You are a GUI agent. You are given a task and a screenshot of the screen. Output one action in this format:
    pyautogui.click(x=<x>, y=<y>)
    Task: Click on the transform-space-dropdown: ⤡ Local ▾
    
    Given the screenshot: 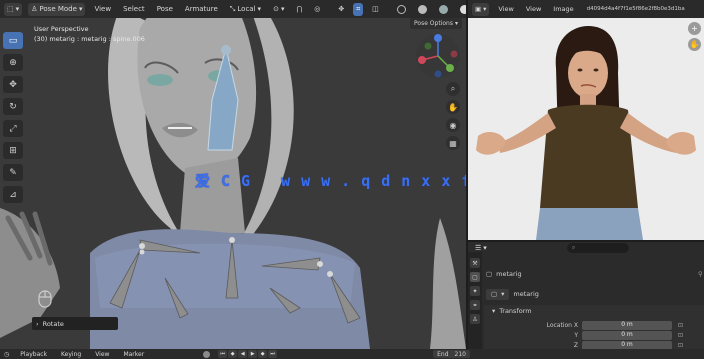 What is the action you would take?
    pyautogui.click(x=245, y=9)
    